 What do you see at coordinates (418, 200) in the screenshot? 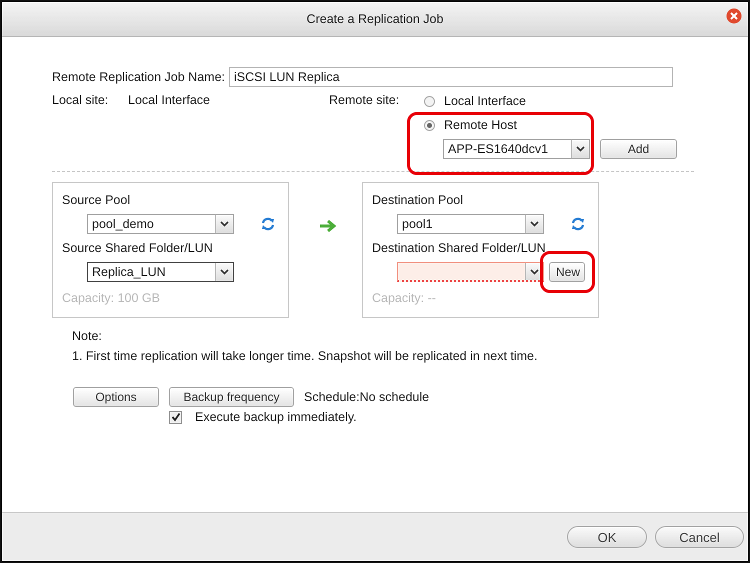
I see `field-label: Destination Pool` at bounding box center [418, 200].